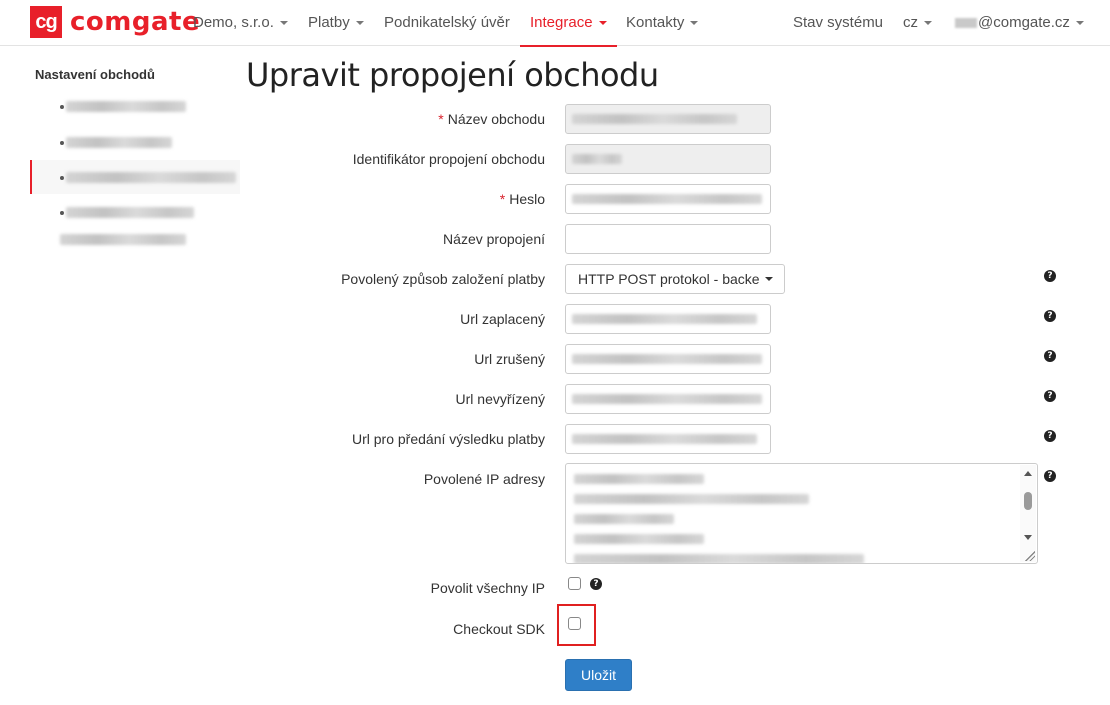 The image size is (1110, 705). I want to click on allow-all-ip-label: Povolit všechny IP, so click(487, 588).